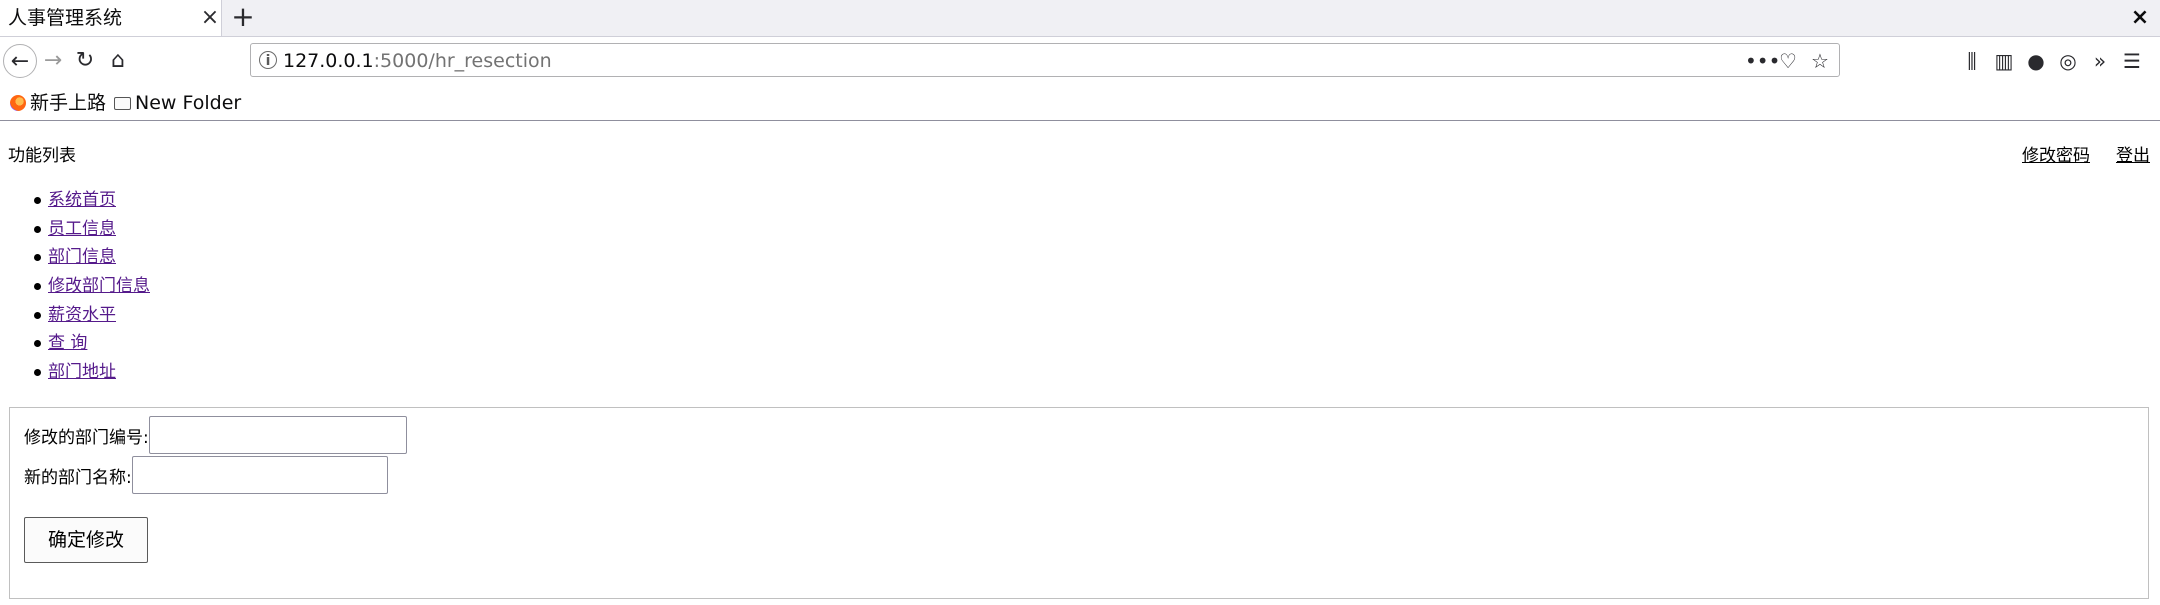 The image size is (2160, 605). Describe the element at coordinates (462, 61) in the screenshot. I see `url-path: :5000/hr_resection` at that location.